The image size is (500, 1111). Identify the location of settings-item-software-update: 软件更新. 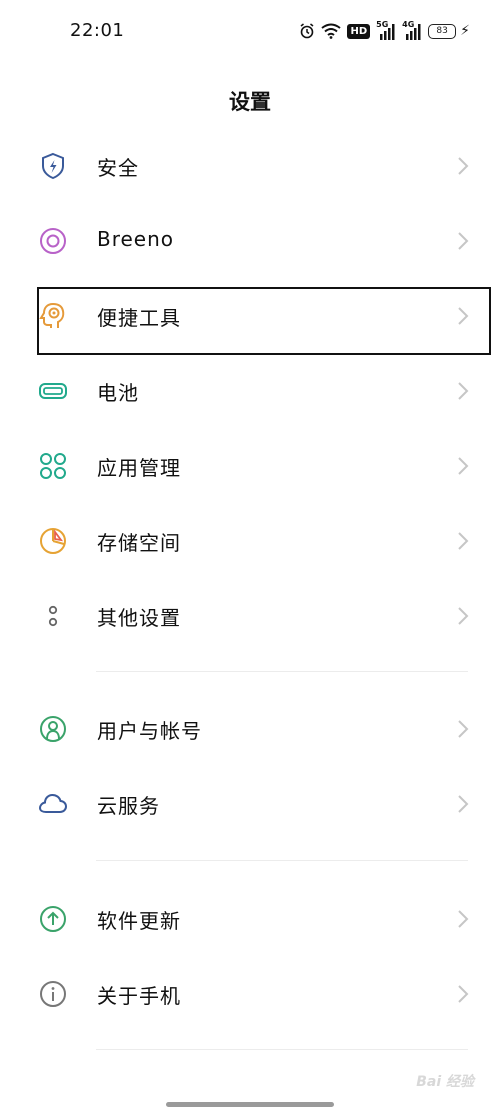
(250, 919).